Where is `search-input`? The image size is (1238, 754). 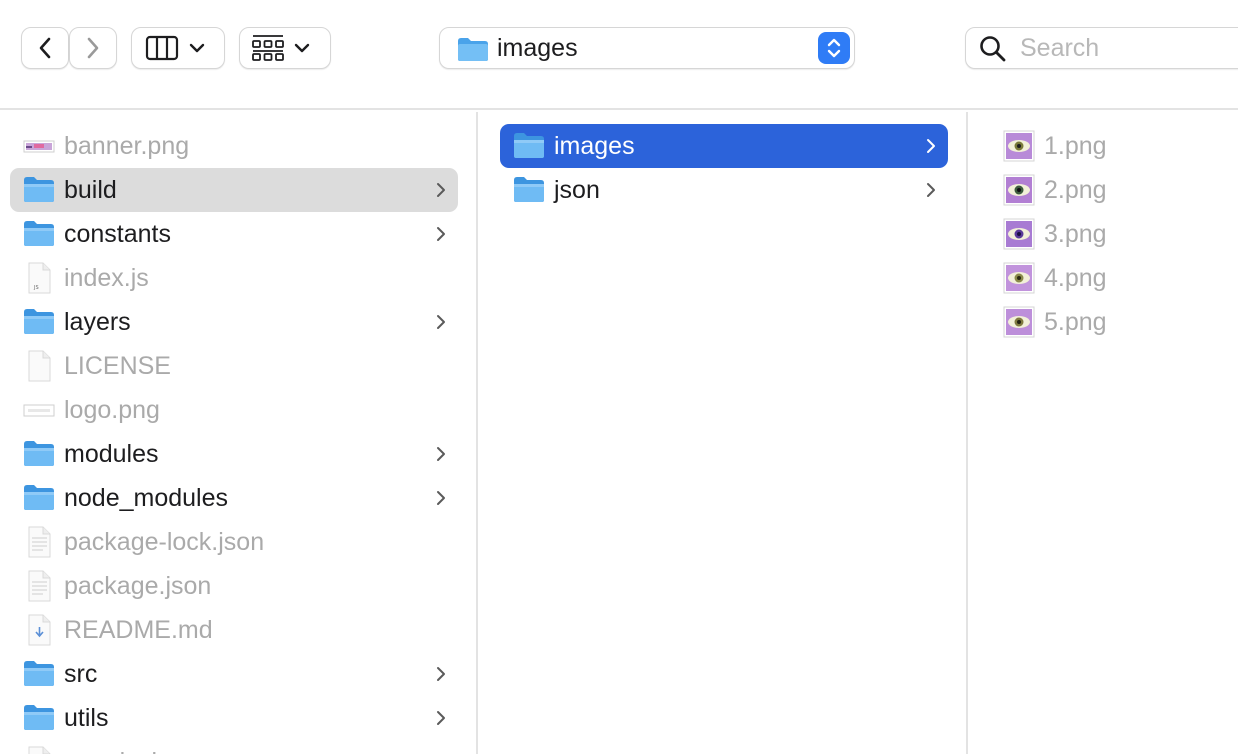 search-input is located at coordinates (1129, 48).